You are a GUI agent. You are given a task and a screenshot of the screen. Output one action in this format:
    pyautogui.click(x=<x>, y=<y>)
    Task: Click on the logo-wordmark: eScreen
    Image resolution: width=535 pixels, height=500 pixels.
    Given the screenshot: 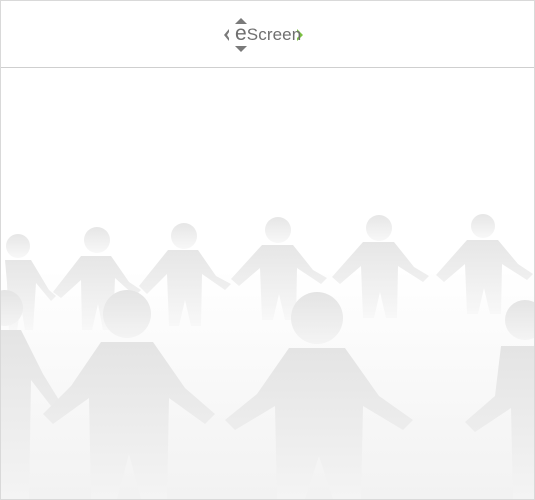 What is the action you would take?
    pyautogui.click(x=268, y=33)
    